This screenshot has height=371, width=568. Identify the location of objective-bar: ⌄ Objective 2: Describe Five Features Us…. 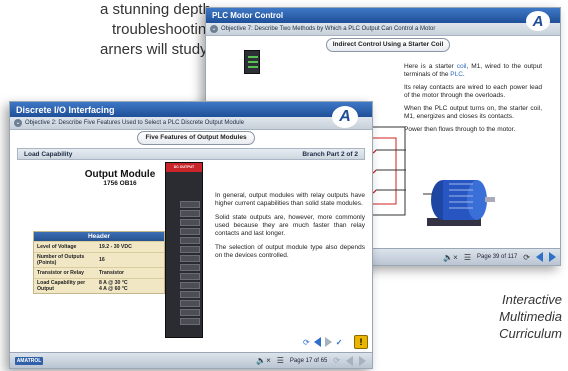
(191, 123).